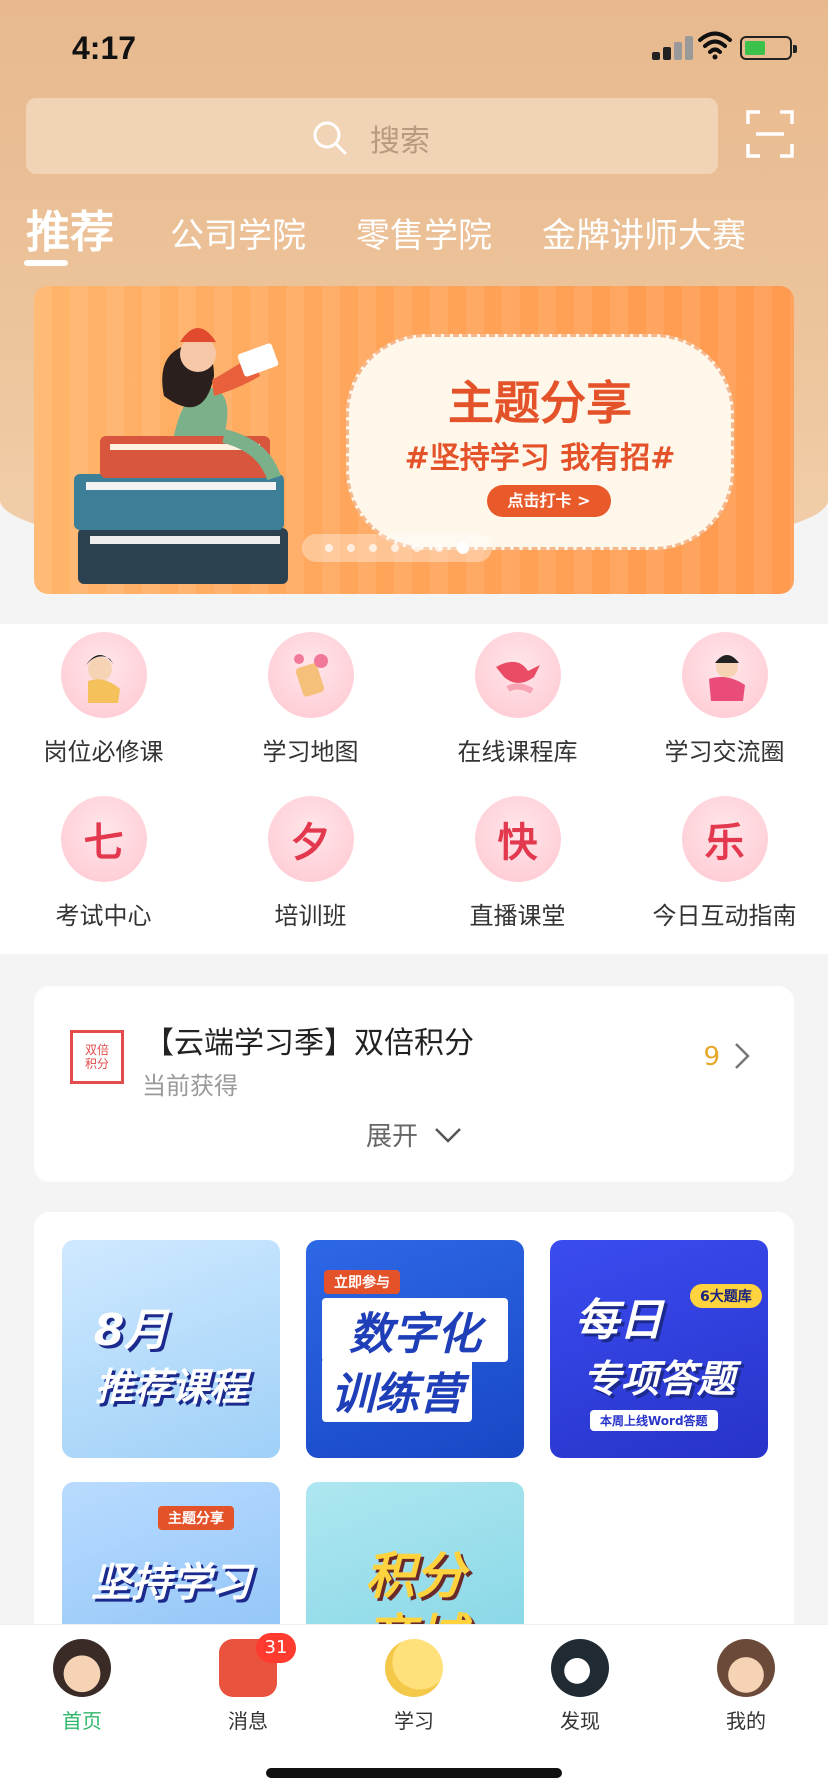 This screenshot has height=1792, width=828. I want to click on icon-glyph: 快, so click(517, 842).